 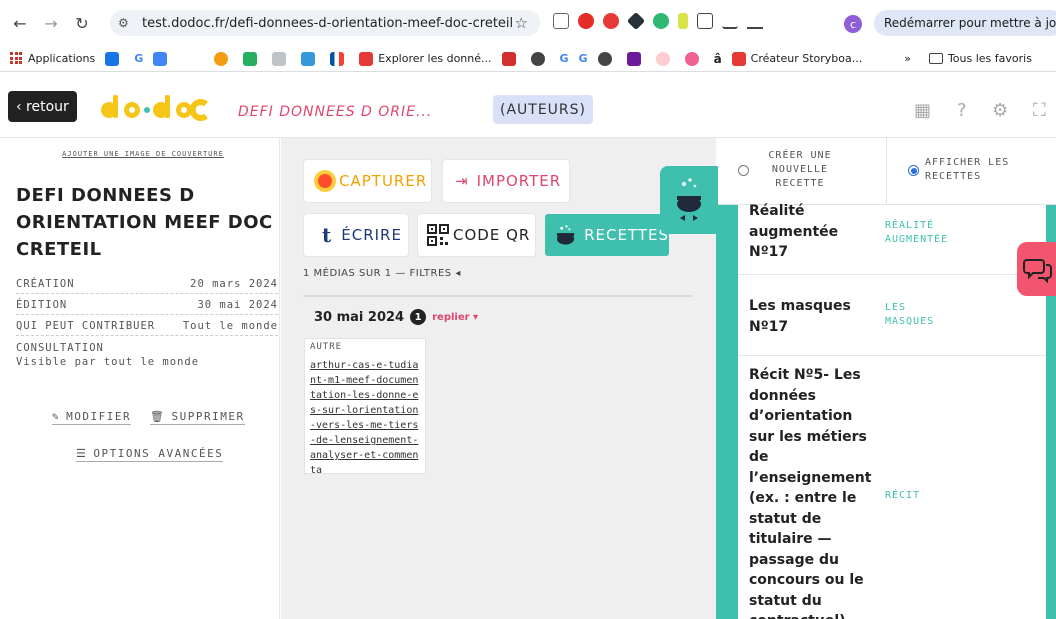 I want to click on qr-code-icon: ▦, so click(x=922, y=110).